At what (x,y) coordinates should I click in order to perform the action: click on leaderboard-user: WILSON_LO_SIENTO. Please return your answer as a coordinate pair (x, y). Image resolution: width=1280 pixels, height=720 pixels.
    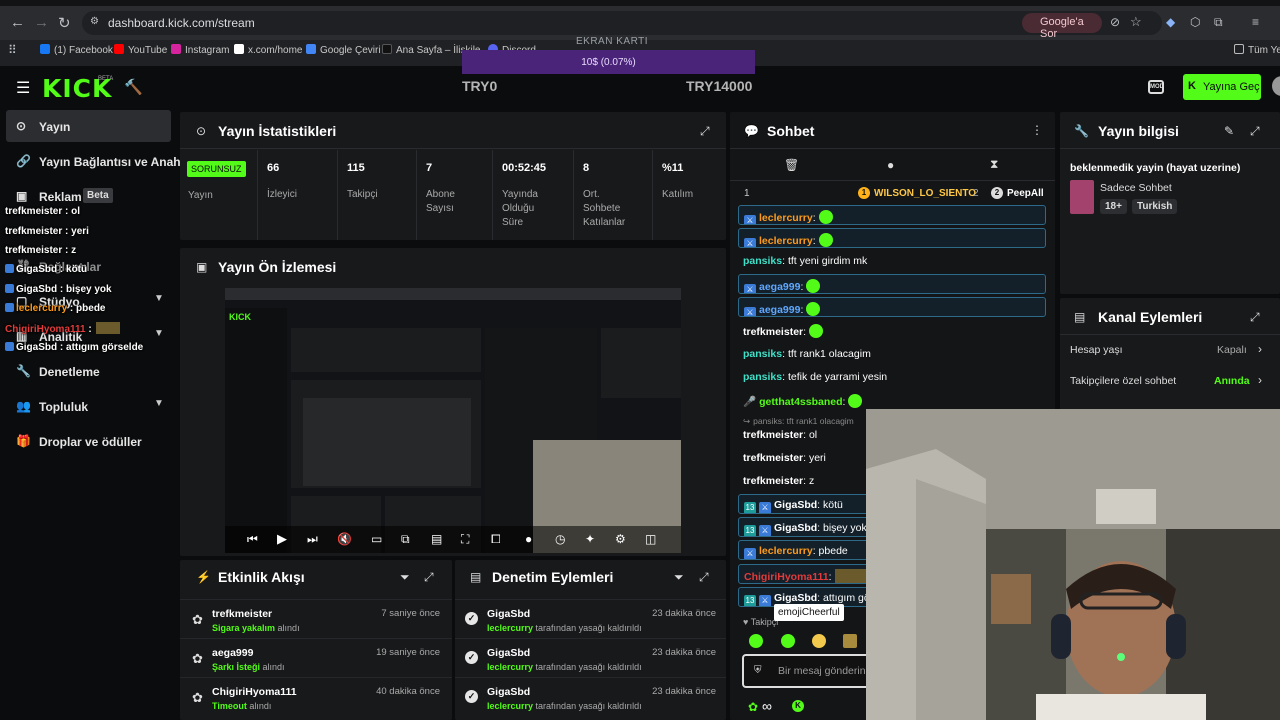
    Looking at the image, I should click on (925, 193).